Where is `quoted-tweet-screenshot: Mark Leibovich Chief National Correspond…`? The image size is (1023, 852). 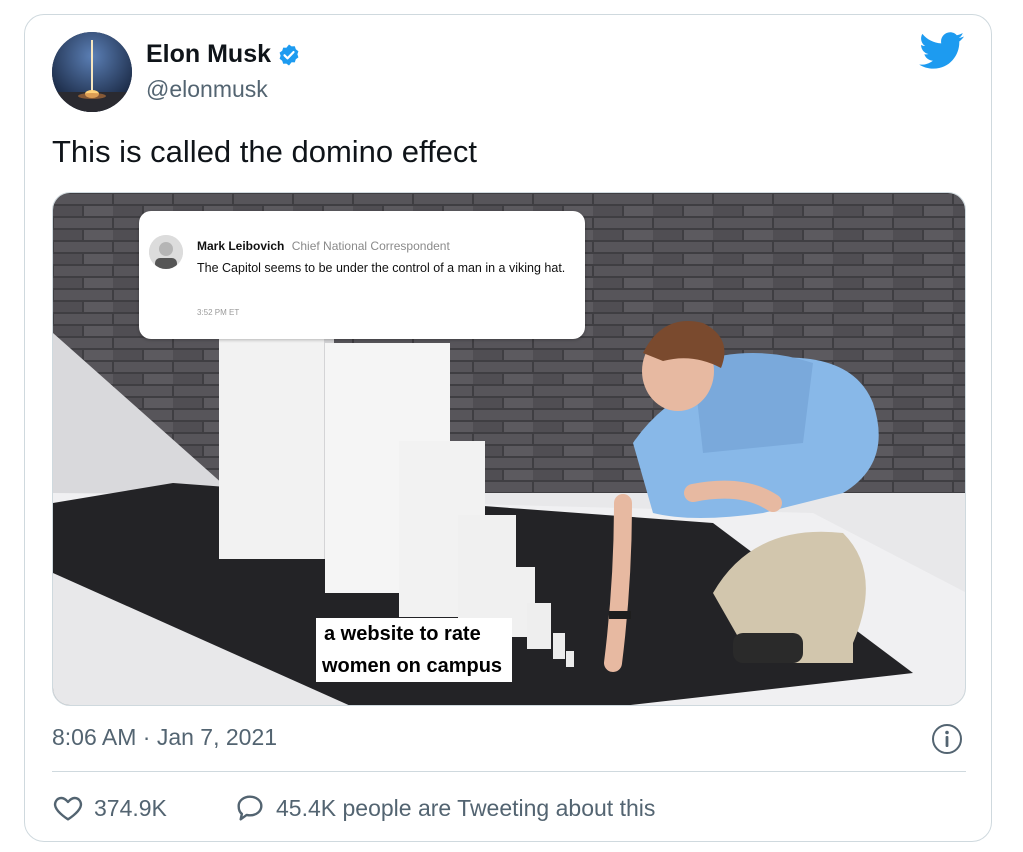 quoted-tweet-screenshot: Mark Leibovich Chief National Correspond… is located at coordinates (362, 275).